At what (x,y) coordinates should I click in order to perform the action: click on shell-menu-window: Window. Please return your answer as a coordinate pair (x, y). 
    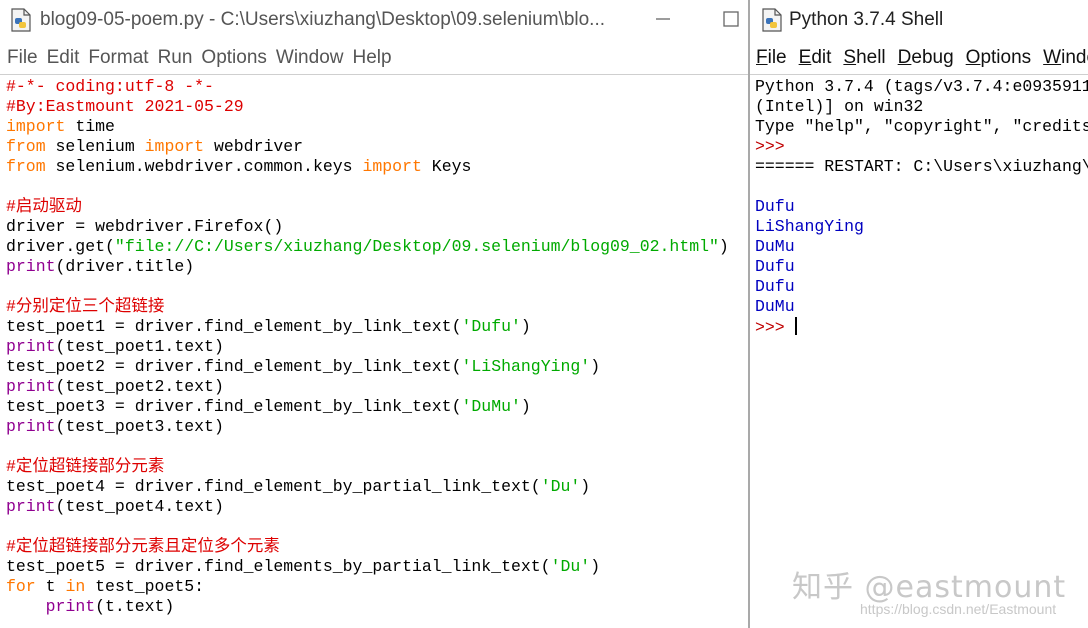
    Looking at the image, I should click on (1062, 58).